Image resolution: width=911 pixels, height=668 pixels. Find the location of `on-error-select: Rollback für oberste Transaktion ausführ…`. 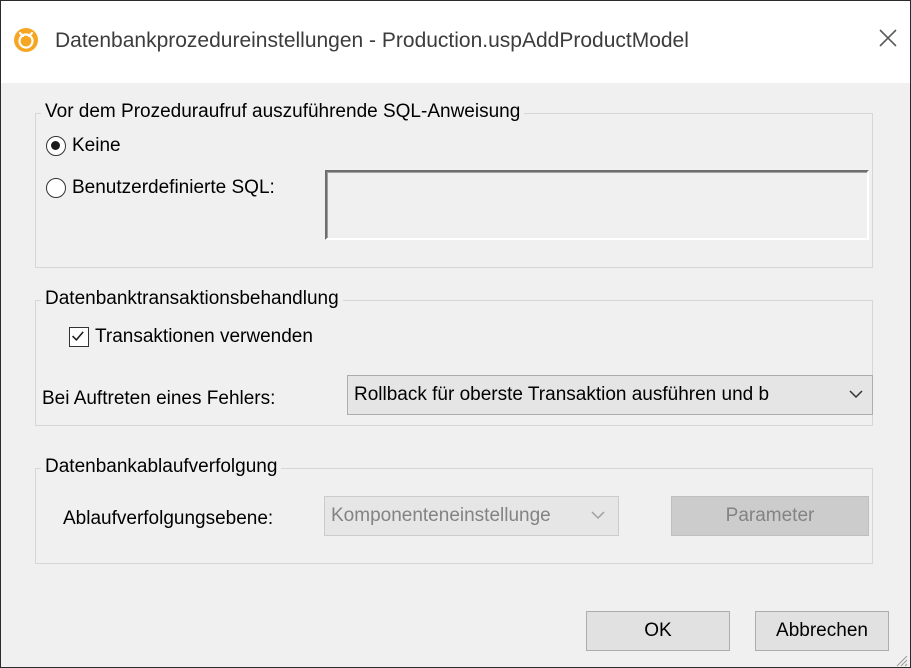

on-error-select: Rollback für oberste Transaktion ausführ… is located at coordinates (610, 395).